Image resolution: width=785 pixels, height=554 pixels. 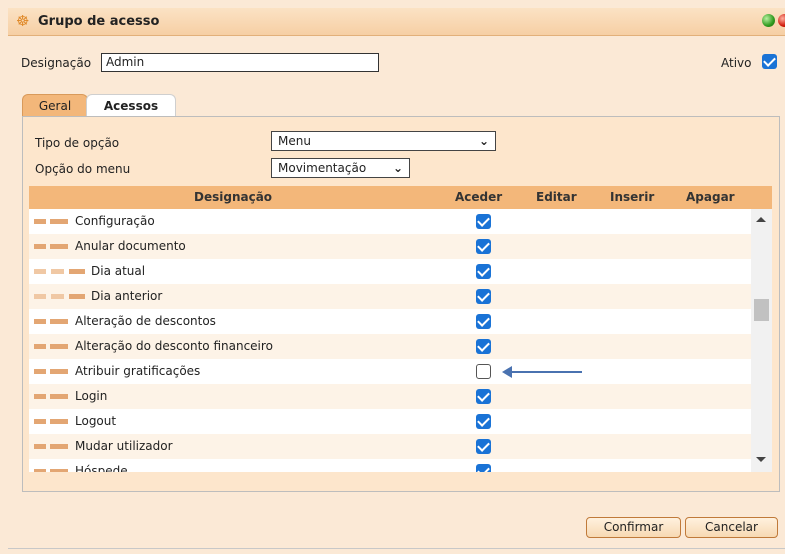 I want to click on row-label: Dia anterior, so click(x=127, y=296).